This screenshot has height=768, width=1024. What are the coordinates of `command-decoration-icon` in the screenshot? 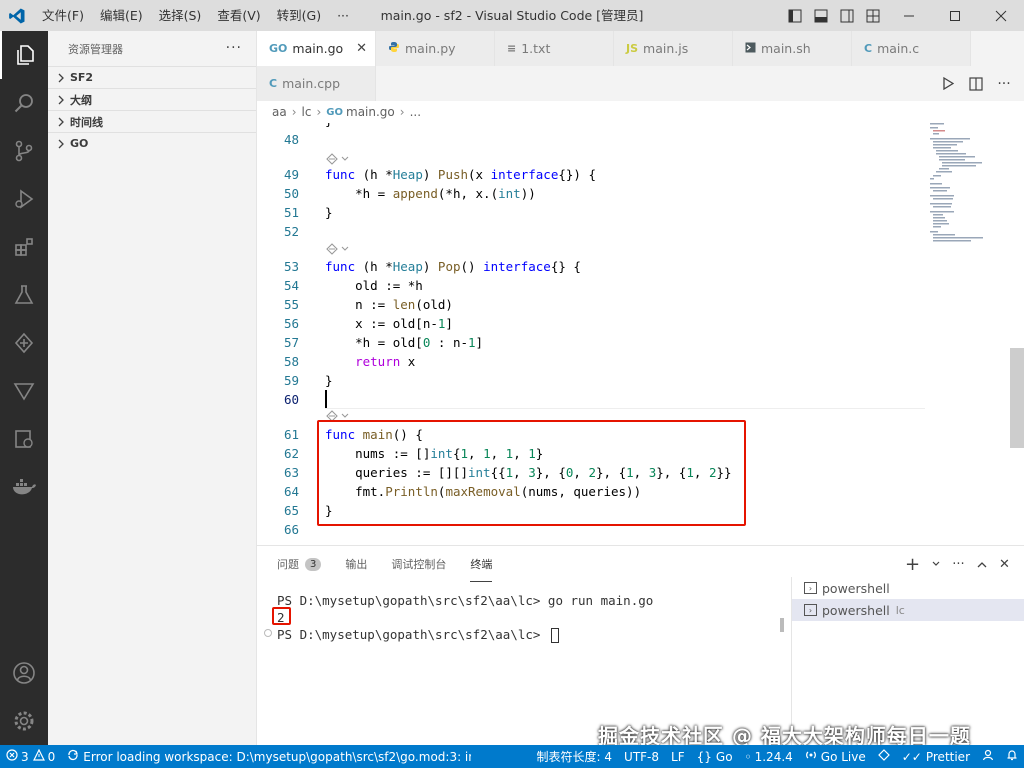 It's located at (268, 633).